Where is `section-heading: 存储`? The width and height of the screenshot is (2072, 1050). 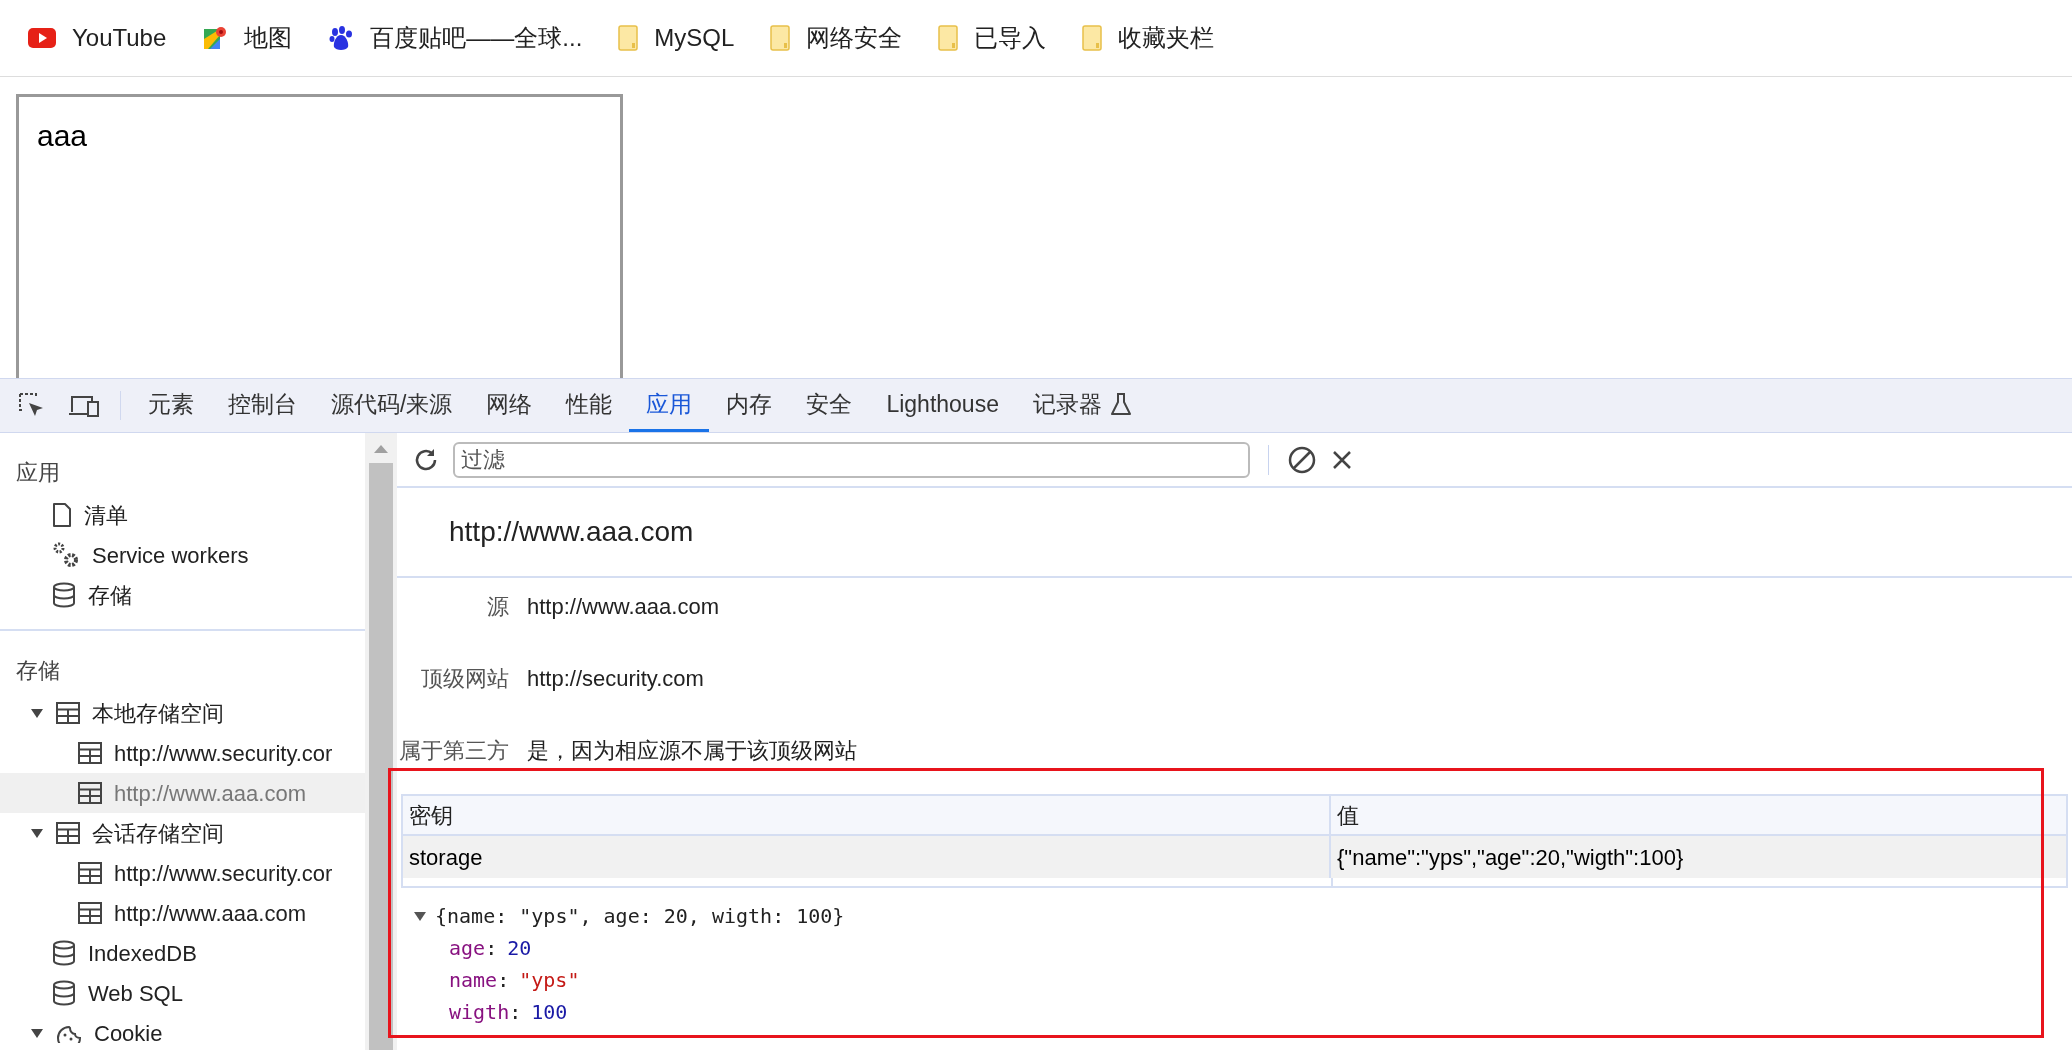
section-heading: 存储 is located at coordinates (38, 671).